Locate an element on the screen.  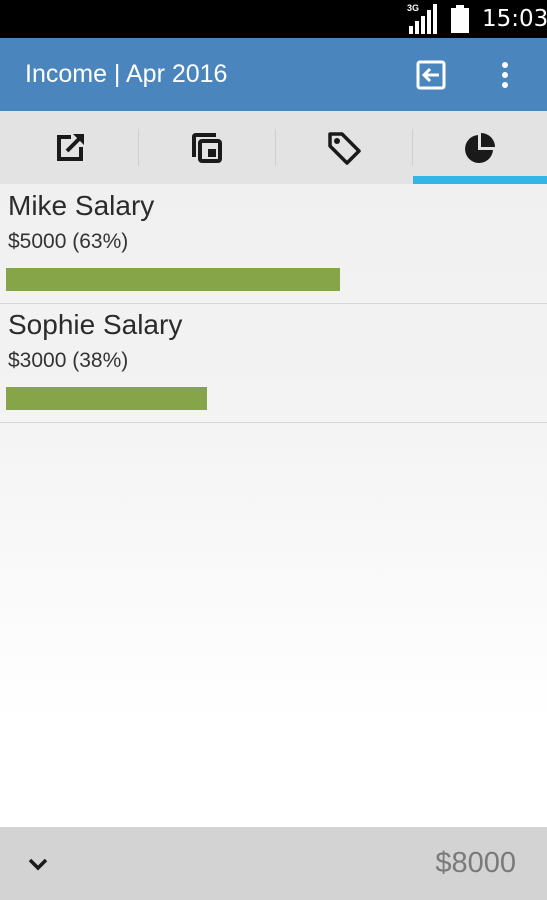
overflow-menu-icon is located at coordinates (505, 75).